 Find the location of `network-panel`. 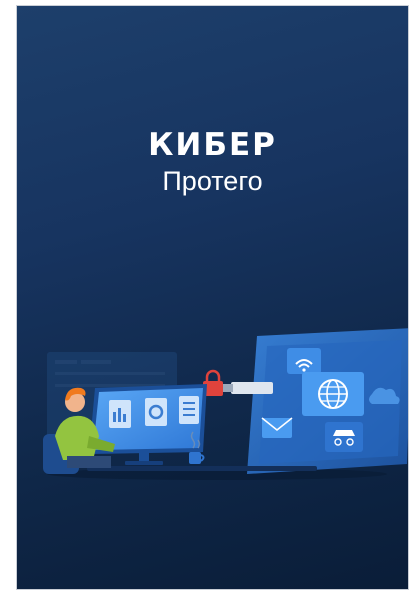

network-panel is located at coordinates (327, 401).